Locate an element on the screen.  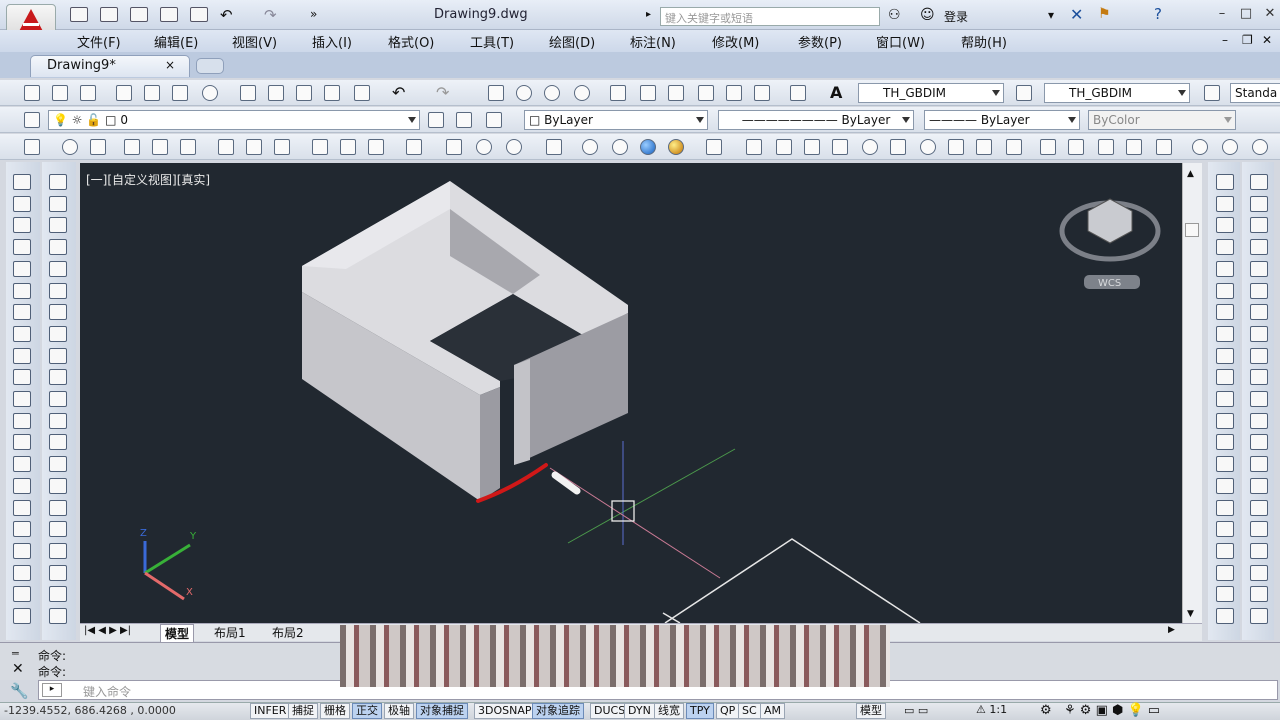
draw-tool-4-icon is located at coordinates (22, 247).